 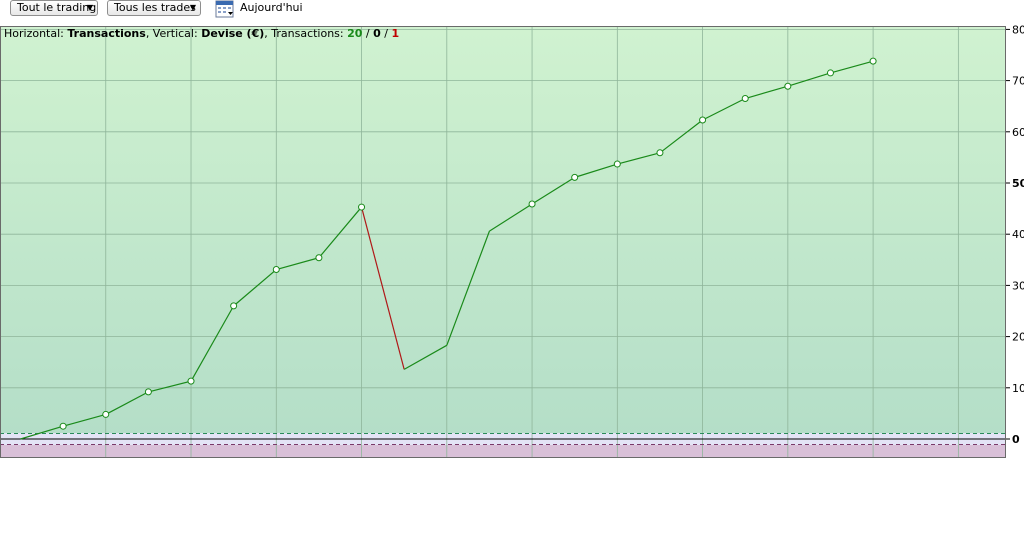 What do you see at coordinates (1018, 29) in the screenshot?
I see `y-tick-label: 80` at bounding box center [1018, 29].